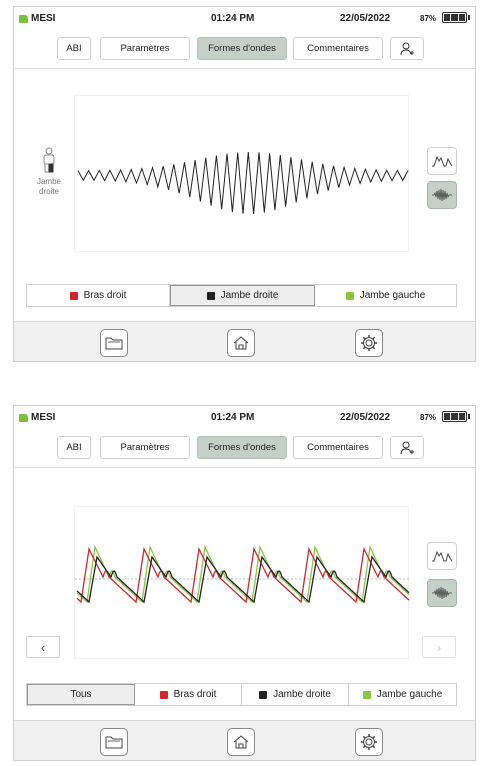 The image size is (485, 766). What do you see at coordinates (49, 160) in the screenshot?
I see `body-figure-icon` at bounding box center [49, 160].